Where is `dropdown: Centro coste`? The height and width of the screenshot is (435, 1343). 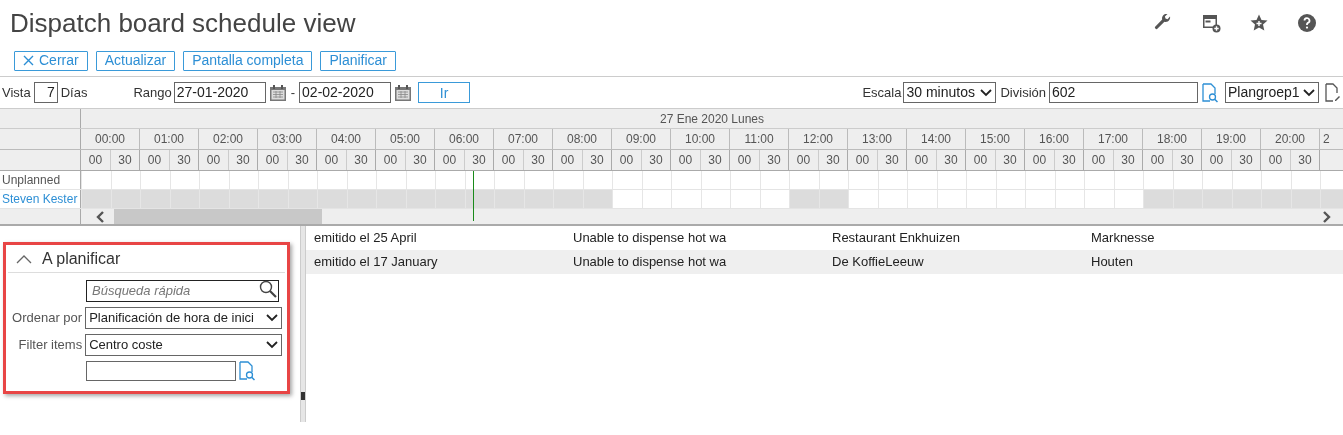
dropdown: Centro coste is located at coordinates (183, 345).